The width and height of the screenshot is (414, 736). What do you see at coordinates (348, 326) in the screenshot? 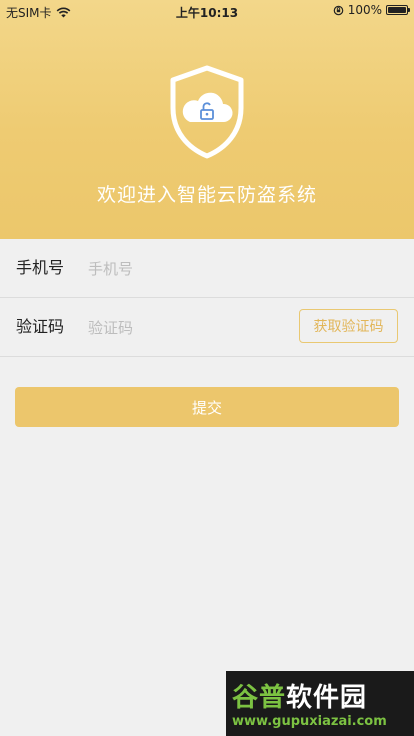
I see `get-code-button: 获取验证码` at bounding box center [348, 326].